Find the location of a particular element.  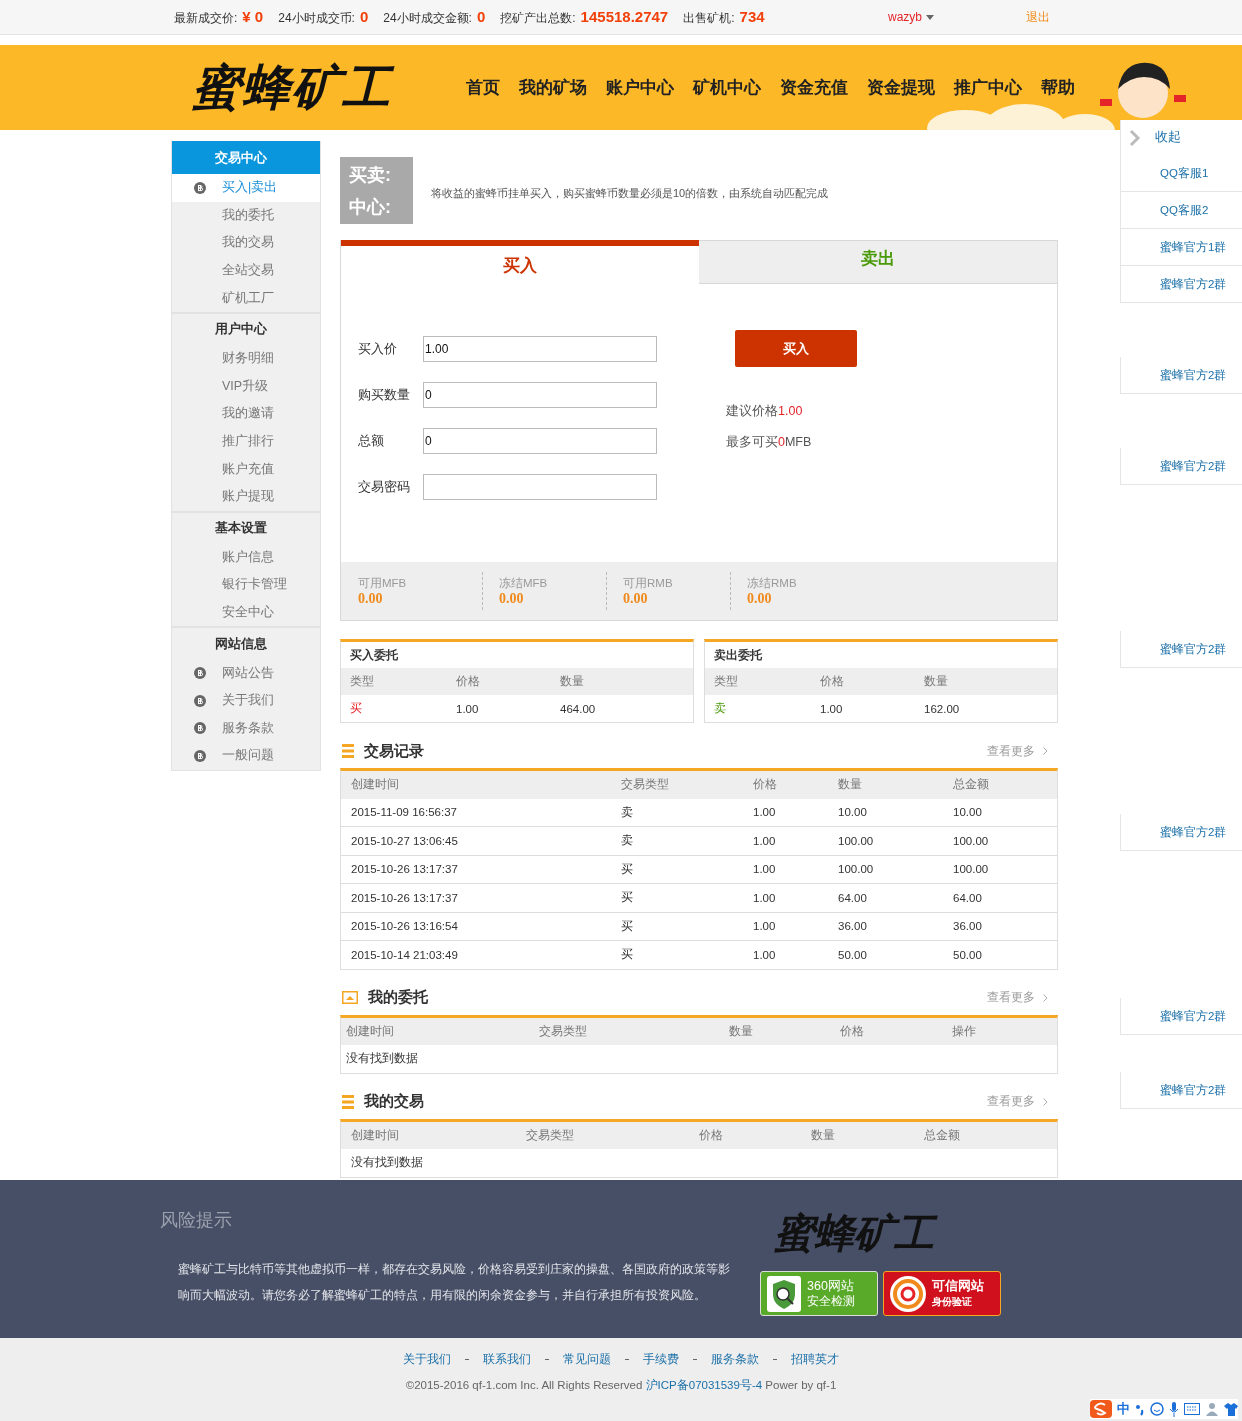

sidebar-item: 服务条款 is located at coordinates (246, 728).